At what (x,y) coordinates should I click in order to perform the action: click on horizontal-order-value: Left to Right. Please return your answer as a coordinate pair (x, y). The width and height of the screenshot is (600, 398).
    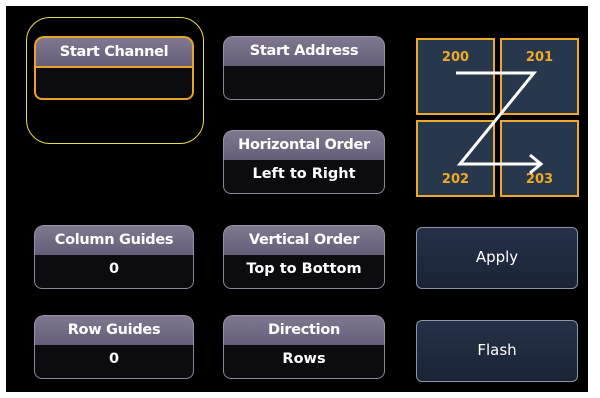
    Looking at the image, I should click on (304, 177).